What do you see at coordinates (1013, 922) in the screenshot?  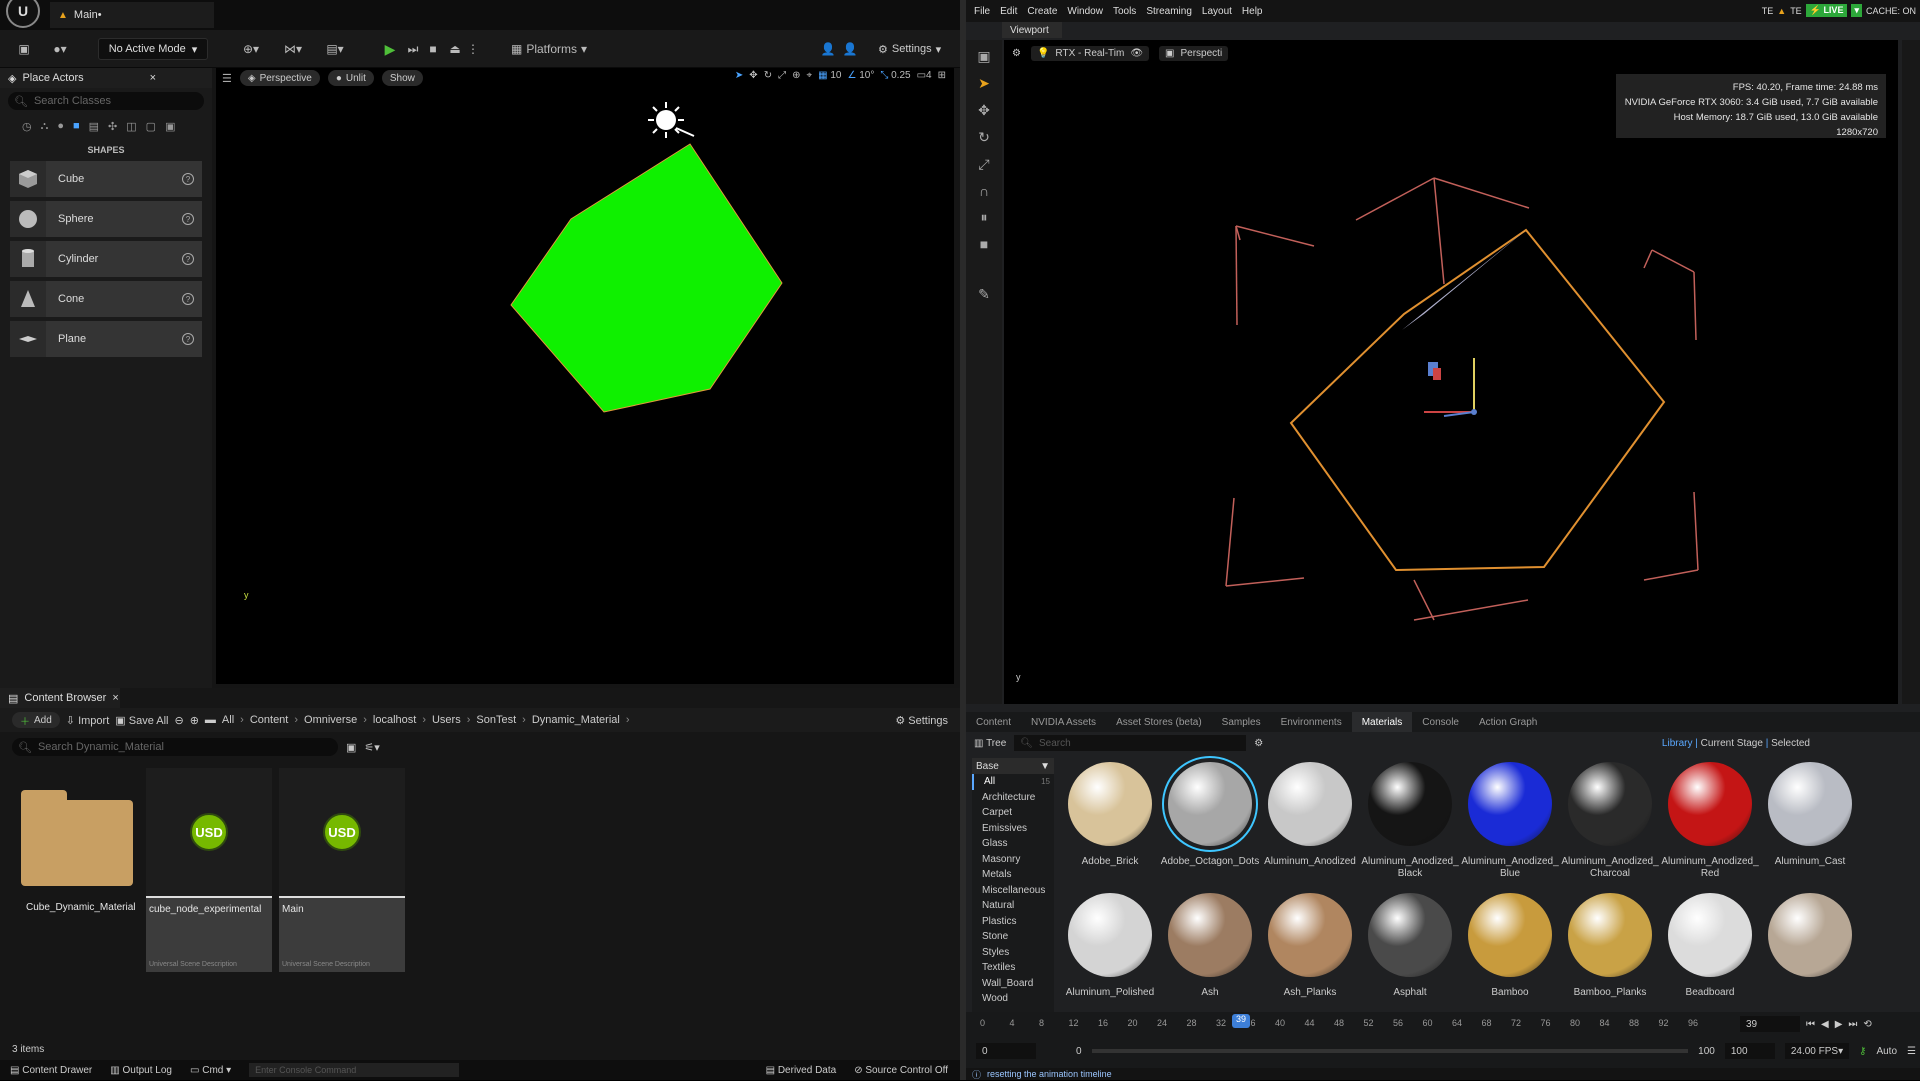 I see `tree-item: Plastics` at bounding box center [1013, 922].